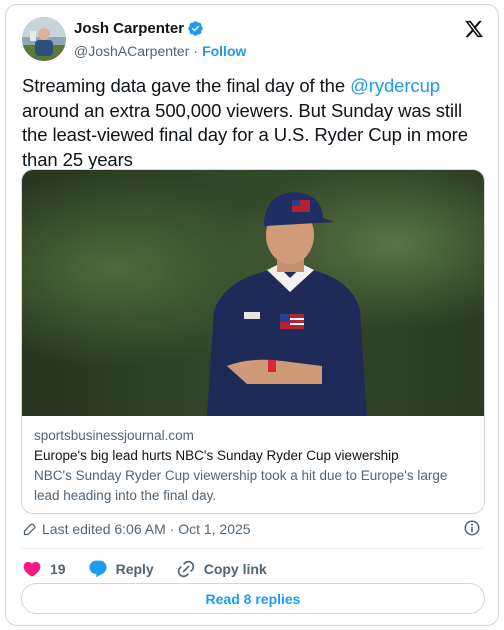 Image resolution: width=504 pixels, height=630 pixels. What do you see at coordinates (129, 28) in the screenshot?
I see `author-name-text: Josh Carpenter` at bounding box center [129, 28].